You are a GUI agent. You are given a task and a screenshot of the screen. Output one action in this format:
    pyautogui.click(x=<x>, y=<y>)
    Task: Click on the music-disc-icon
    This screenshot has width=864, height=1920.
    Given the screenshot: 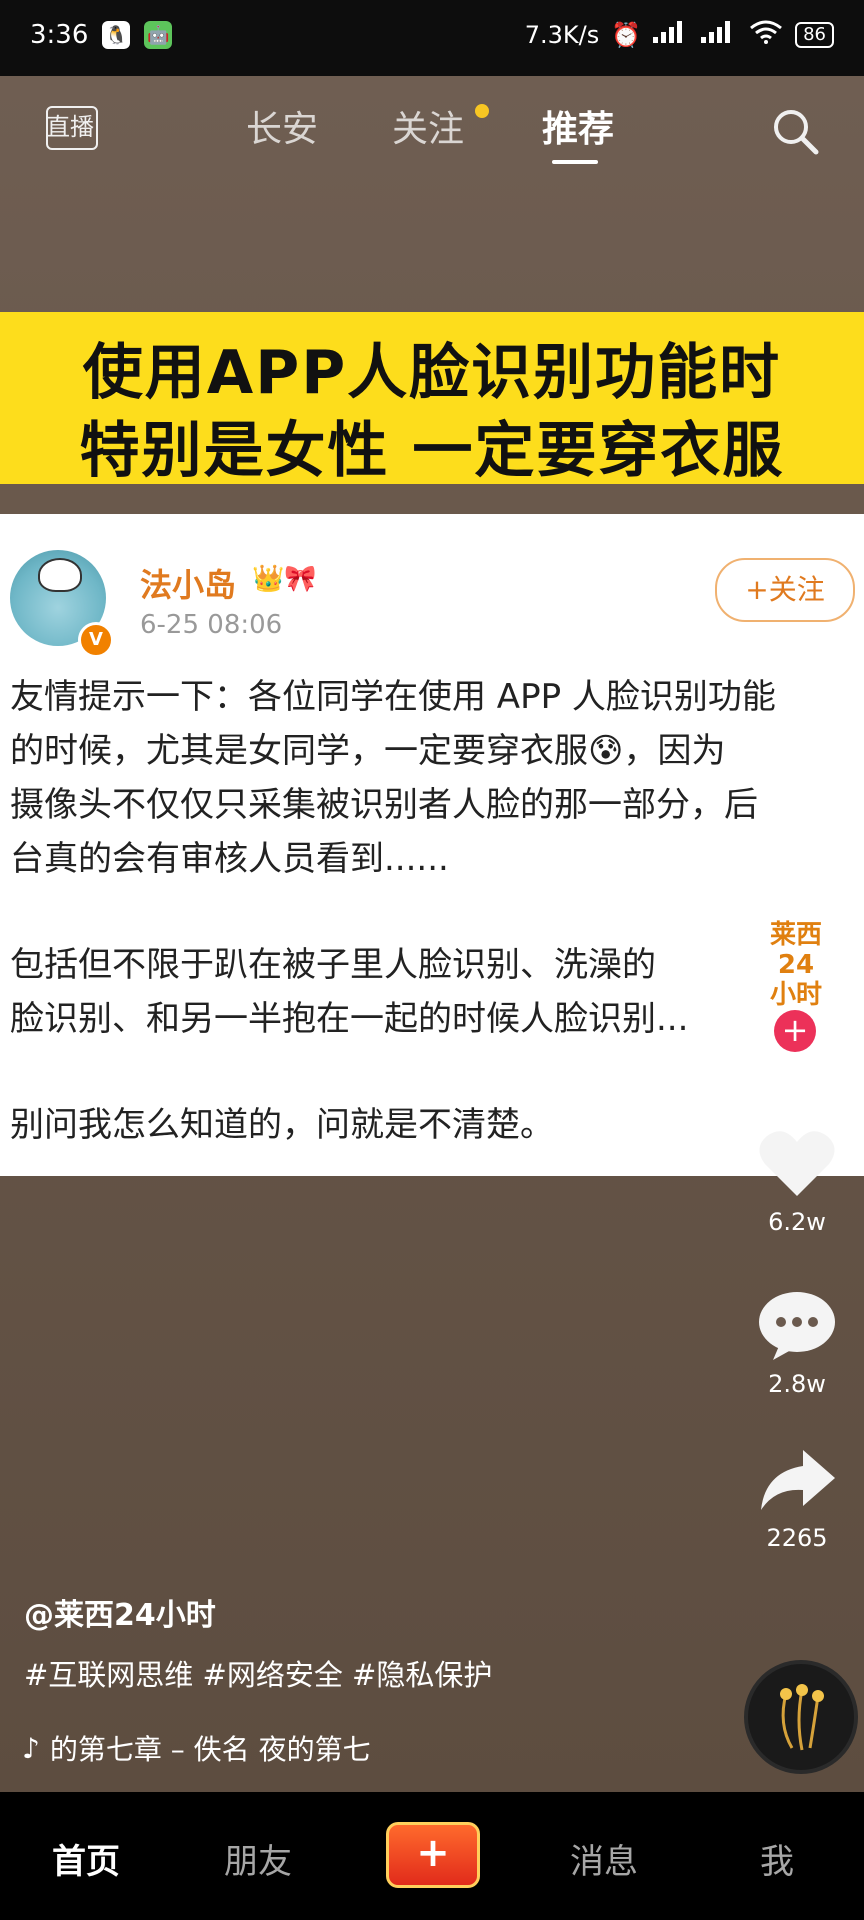 What is the action you would take?
    pyautogui.click(x=802, y=1717)
    